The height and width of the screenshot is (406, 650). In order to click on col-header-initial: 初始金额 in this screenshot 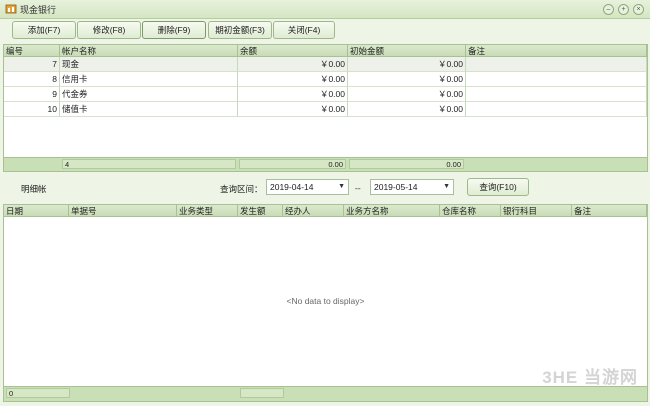, I will do `click(407, 51)`.